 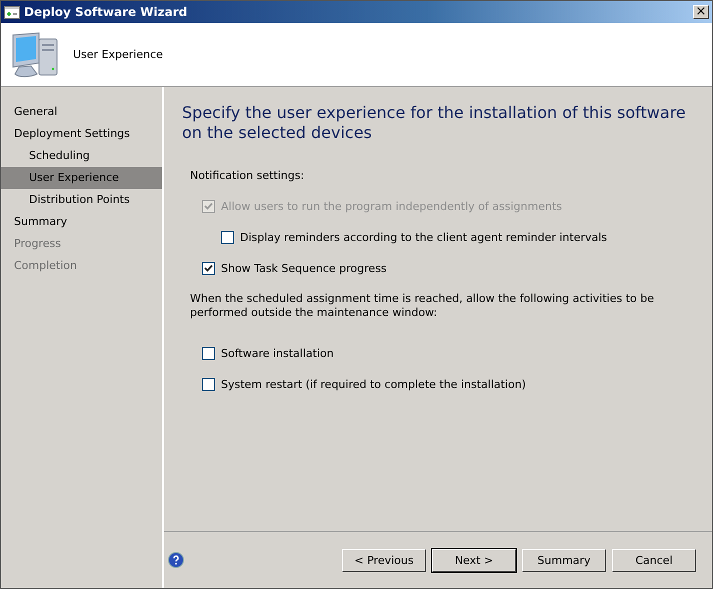 What do you see at coordinates (654, 560) in the screenshot?
I see `wizard-button: Cancel` at bounding box center [654, 560].